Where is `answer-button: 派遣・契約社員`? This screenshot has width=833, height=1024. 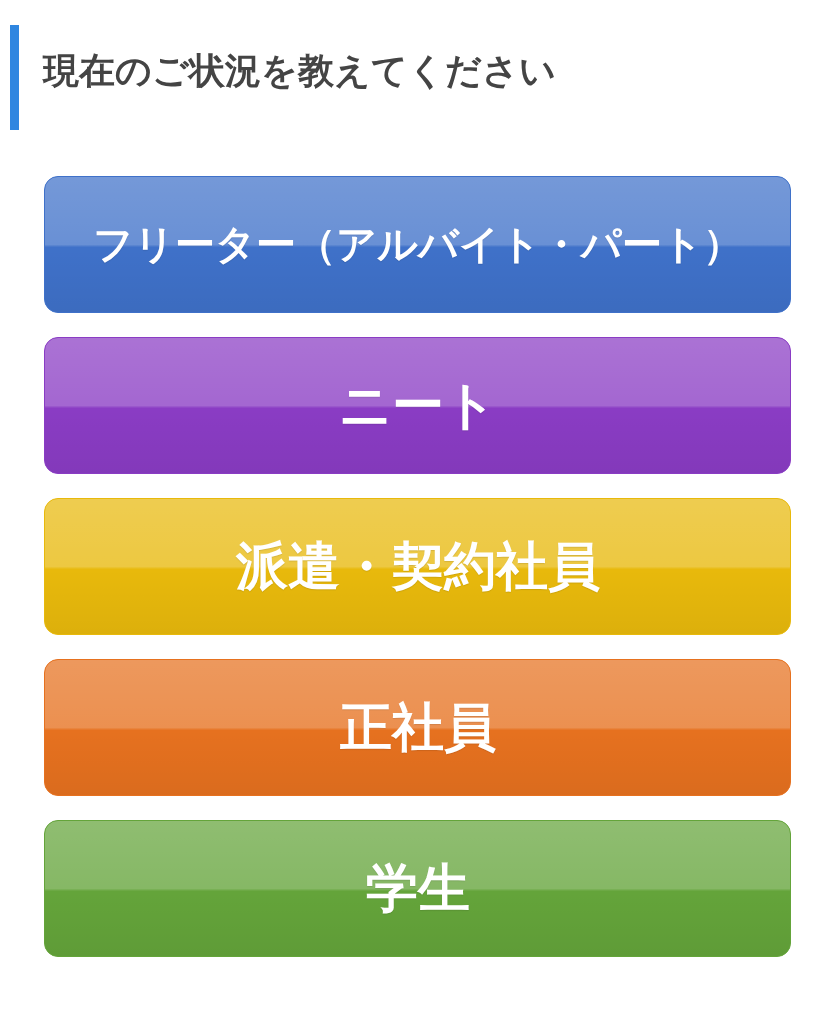
answer-button: 派遣・契約社員 is located at coordinates (417, 566).